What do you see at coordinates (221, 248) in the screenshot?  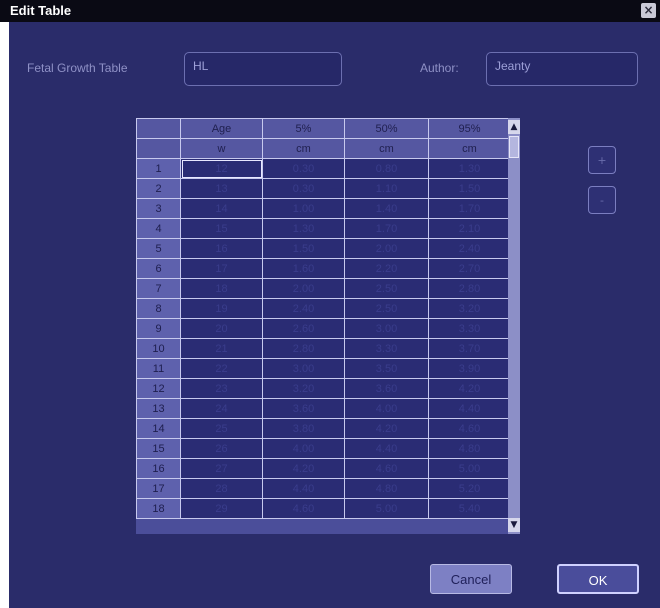 I see `table-cell: 16` at bounding box center [221, 248].